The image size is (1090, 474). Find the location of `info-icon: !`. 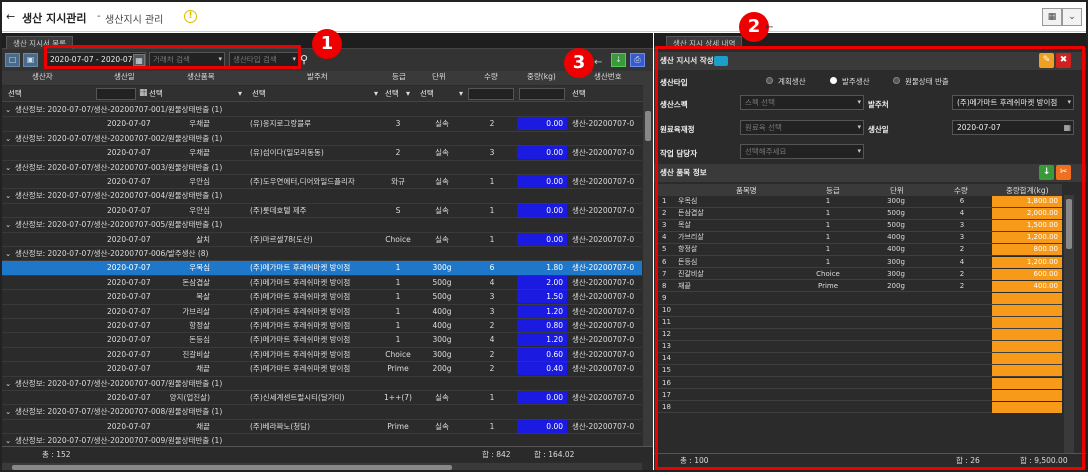

info-icon: ! is located at coordinates (190, 16).